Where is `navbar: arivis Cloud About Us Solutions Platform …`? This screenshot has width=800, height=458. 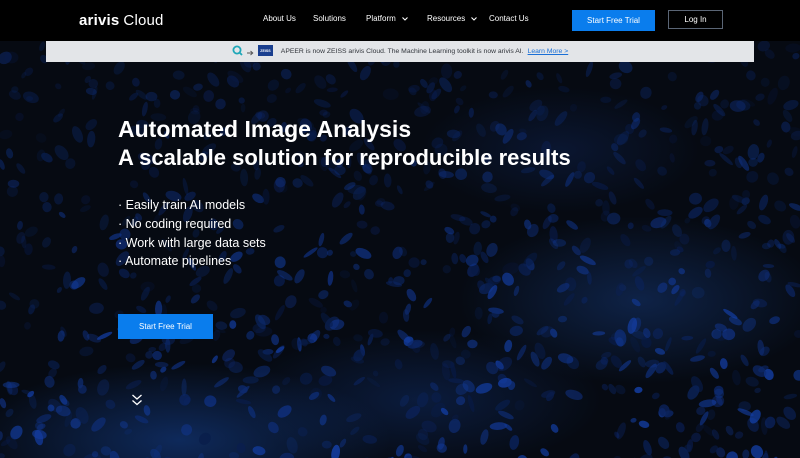
navbar: arivis Cloud About Us Solutions Platform … is located at coordinates (400, 20).